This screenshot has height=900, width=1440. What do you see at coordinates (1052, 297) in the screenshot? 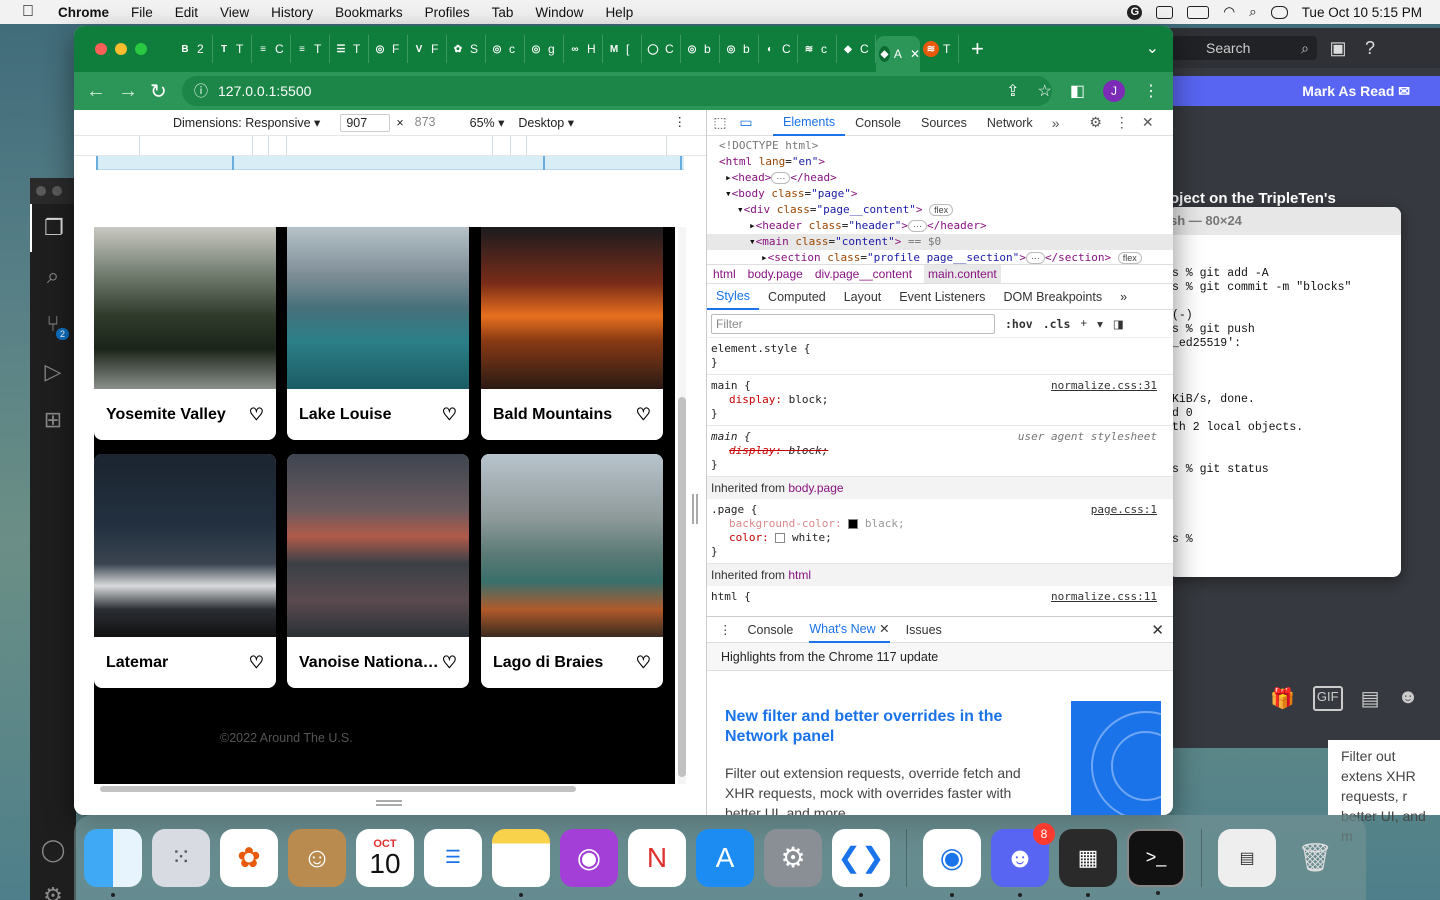
I see `tab-dom-breakpoints: DOM Breakpoints` at bounding box center [1052, 297].